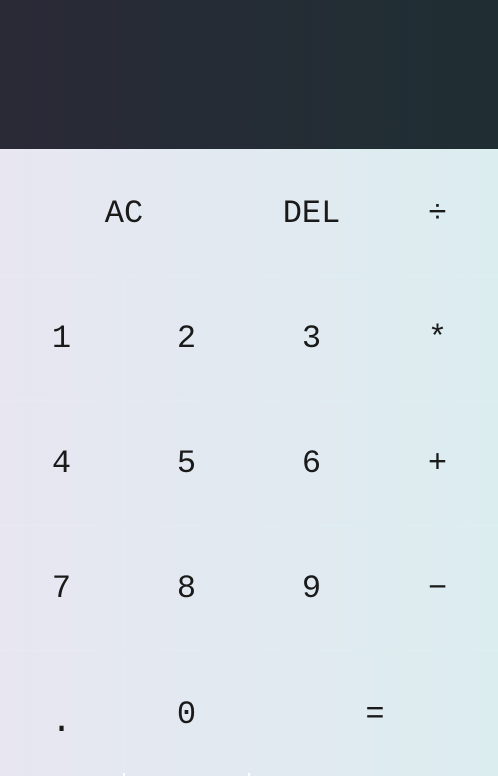  What do you see at coordinates (436, 463) in the screenshot?
I see `plus-button: +` at bounding box center [436, 463].